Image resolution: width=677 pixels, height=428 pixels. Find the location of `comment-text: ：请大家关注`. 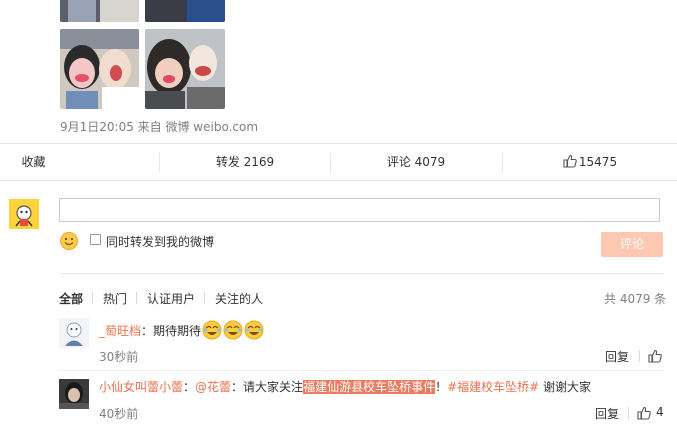

comment-text: ：请大家关注 is located at coordinates (267, 387).